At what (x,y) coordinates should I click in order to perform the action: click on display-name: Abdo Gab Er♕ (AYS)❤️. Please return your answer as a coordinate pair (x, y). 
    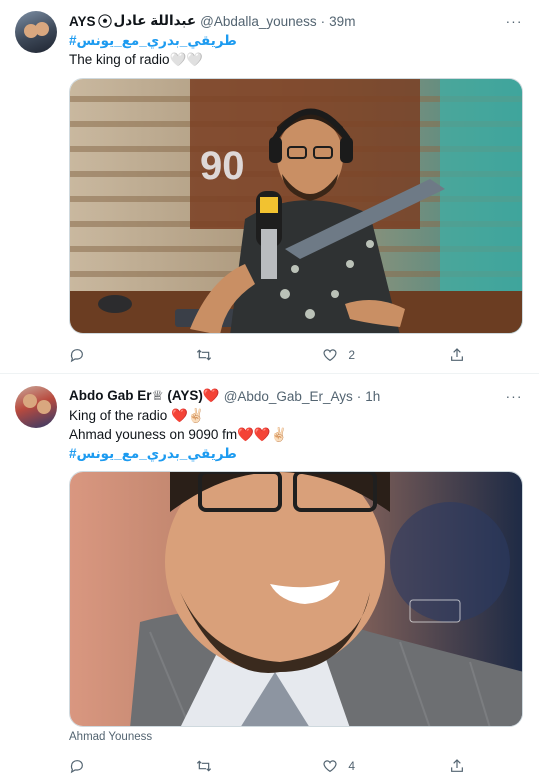
    Looking at the image, I should click on (144, 396).